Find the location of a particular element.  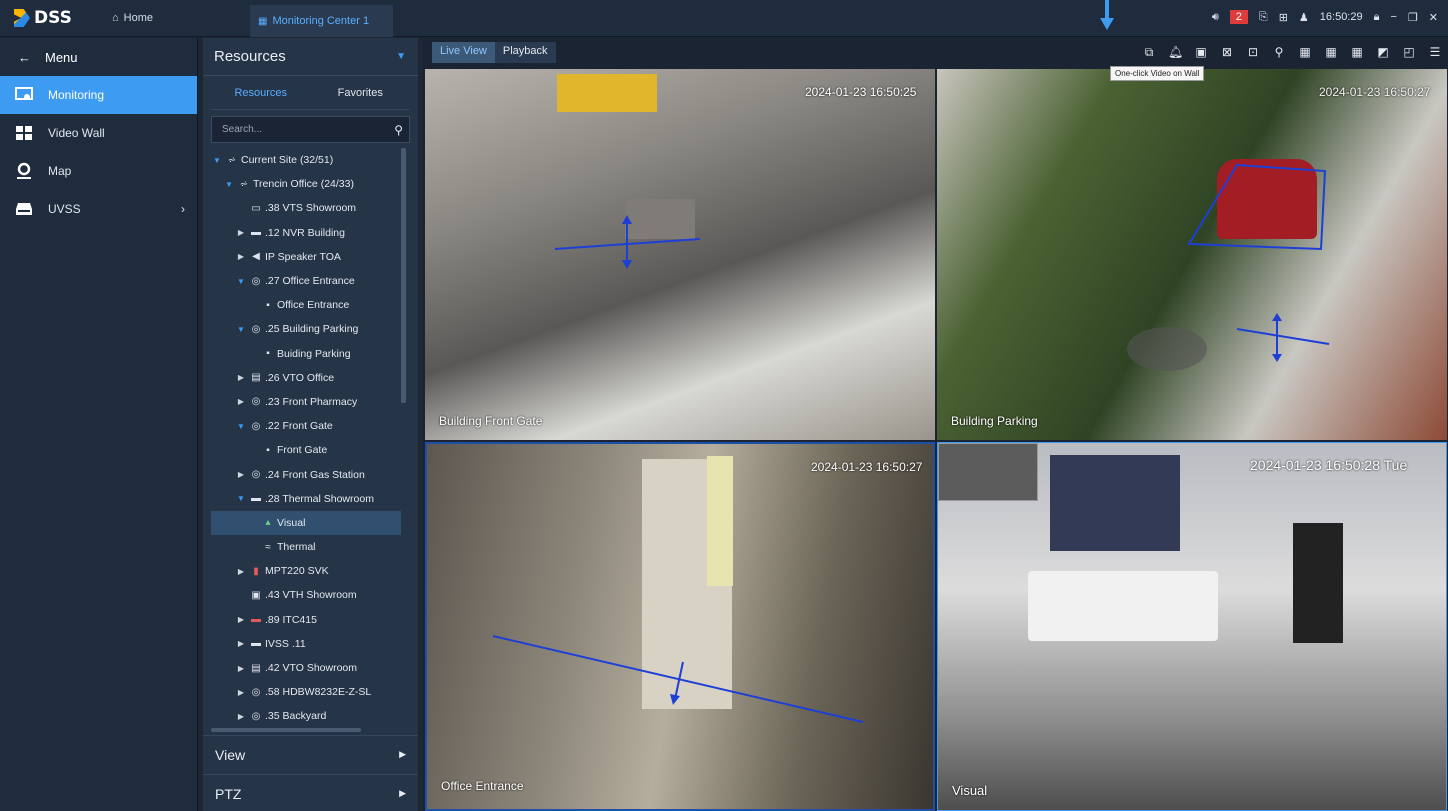

caret-down-icon: ▼ is located at coordinates (401, 56).